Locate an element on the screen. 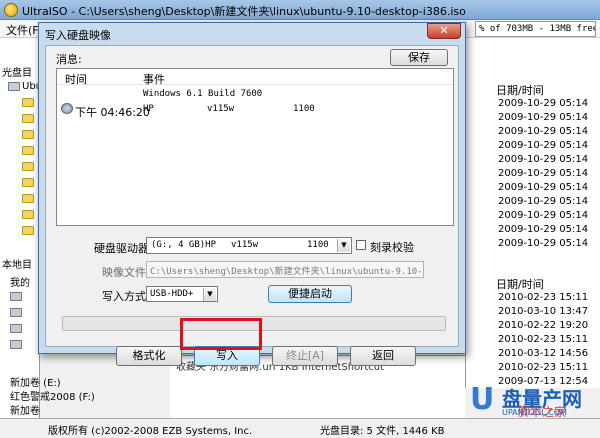 The width and height of the screenshot is (600, 438). message-list-header: 时间 事件 is located at coordinates (255, 78).